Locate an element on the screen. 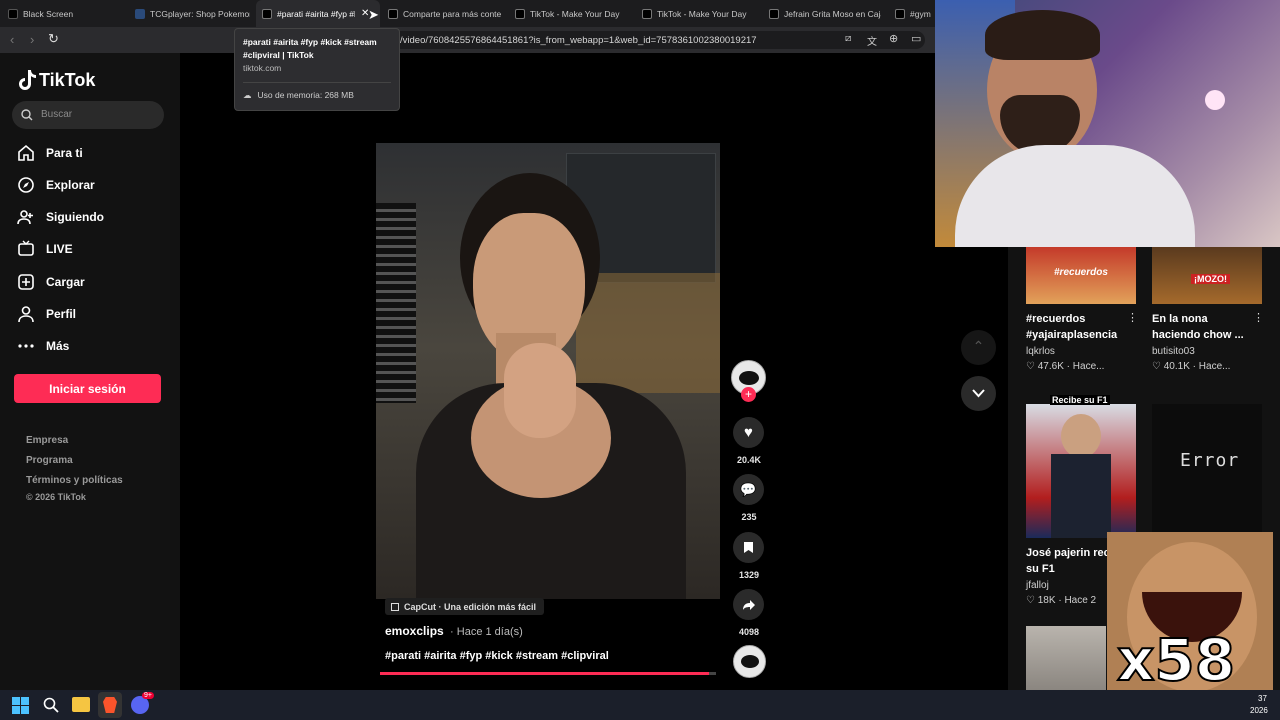  zoom-icon: ⊕ is located at coordinates (893, 38).